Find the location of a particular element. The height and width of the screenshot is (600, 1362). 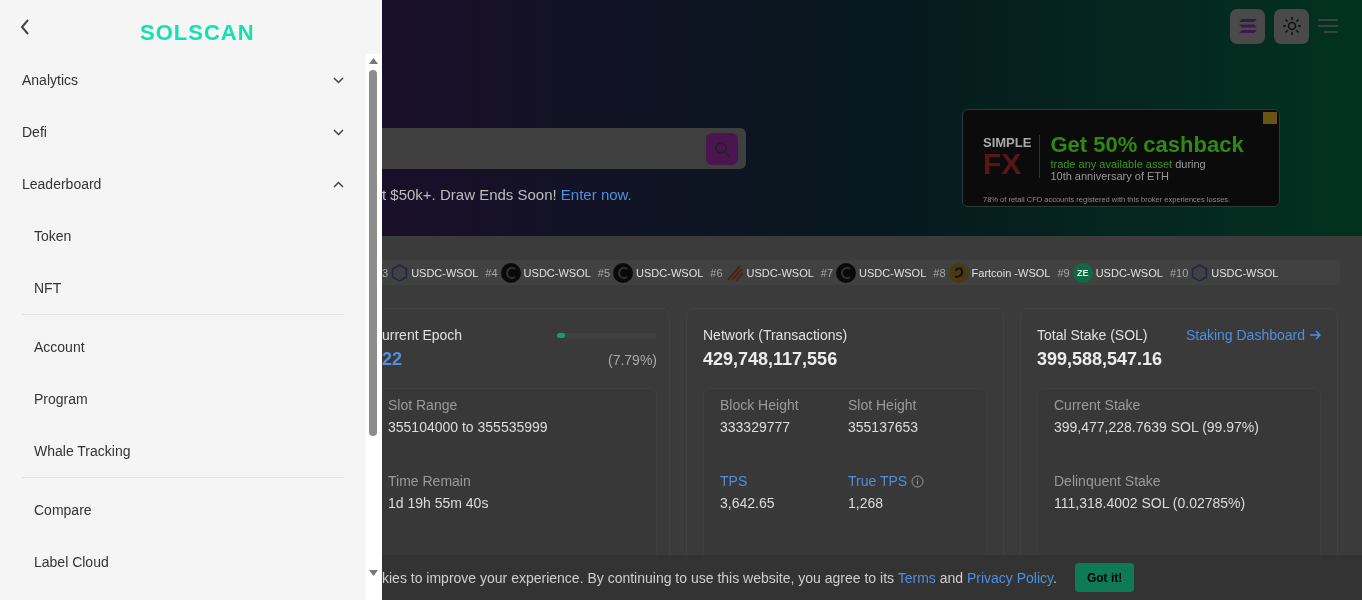

submenu-item: Whale Tracking is located at coordinates (183, 451).